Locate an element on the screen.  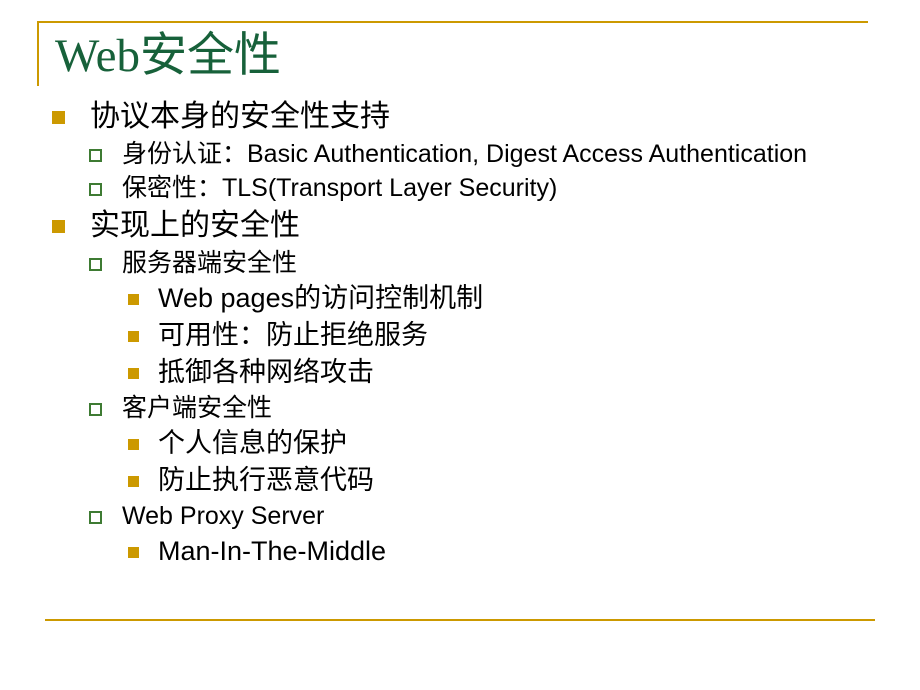
bullet-item-label: 防止执行恶意代码 is located at coordinates (266, 480).